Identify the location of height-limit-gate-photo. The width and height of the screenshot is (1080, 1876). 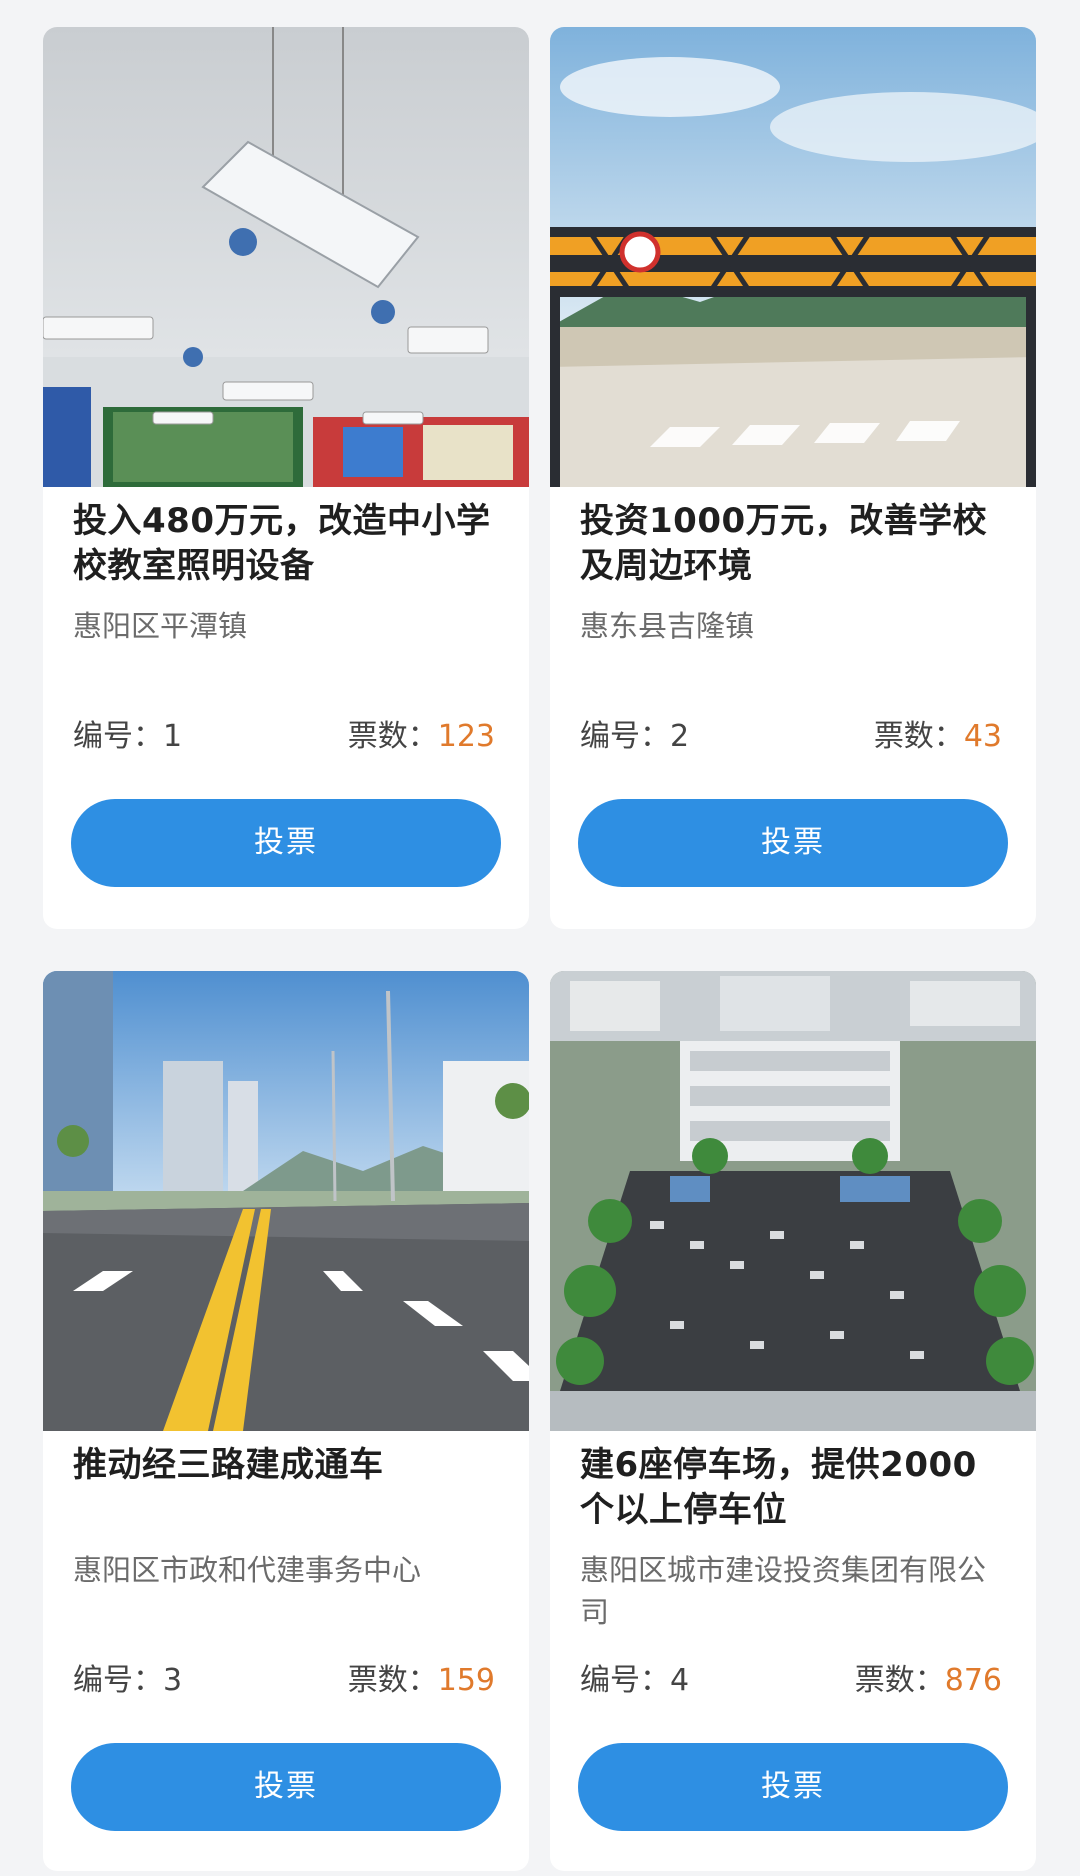
(793, 257).